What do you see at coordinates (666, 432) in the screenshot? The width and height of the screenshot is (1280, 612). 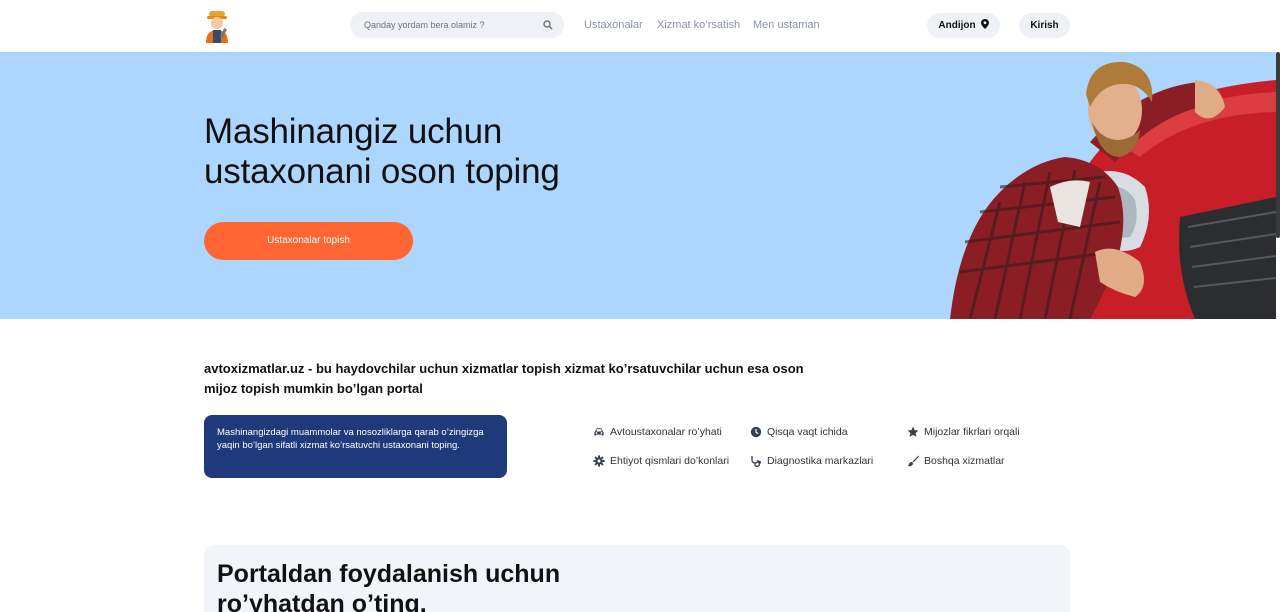 I see `feature-label: Avtoustaxonalar ro’yhati` at bounding box center [666, 432].